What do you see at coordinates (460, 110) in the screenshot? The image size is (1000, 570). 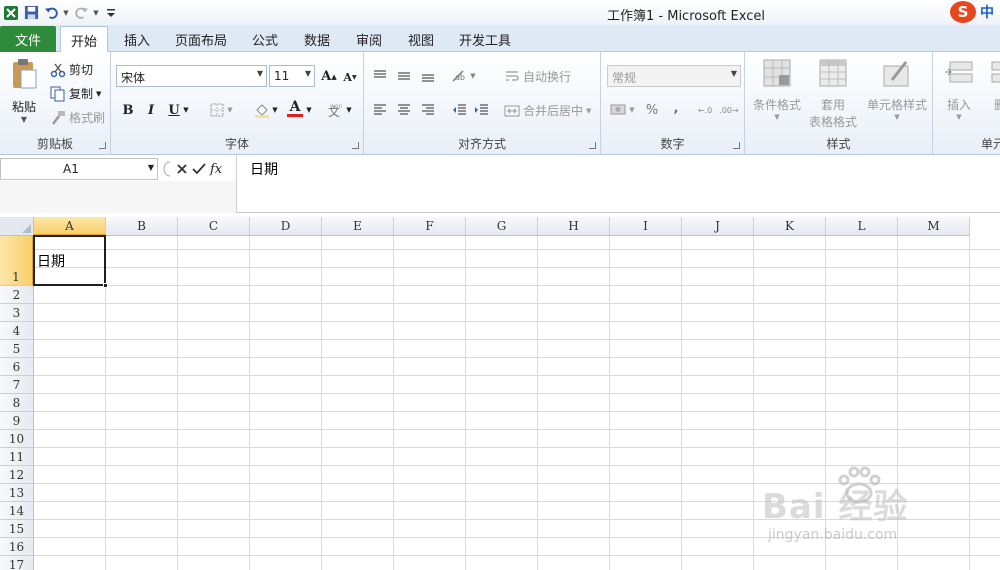 I see `decrease-indent-icon` at bounding box center [460, 110].